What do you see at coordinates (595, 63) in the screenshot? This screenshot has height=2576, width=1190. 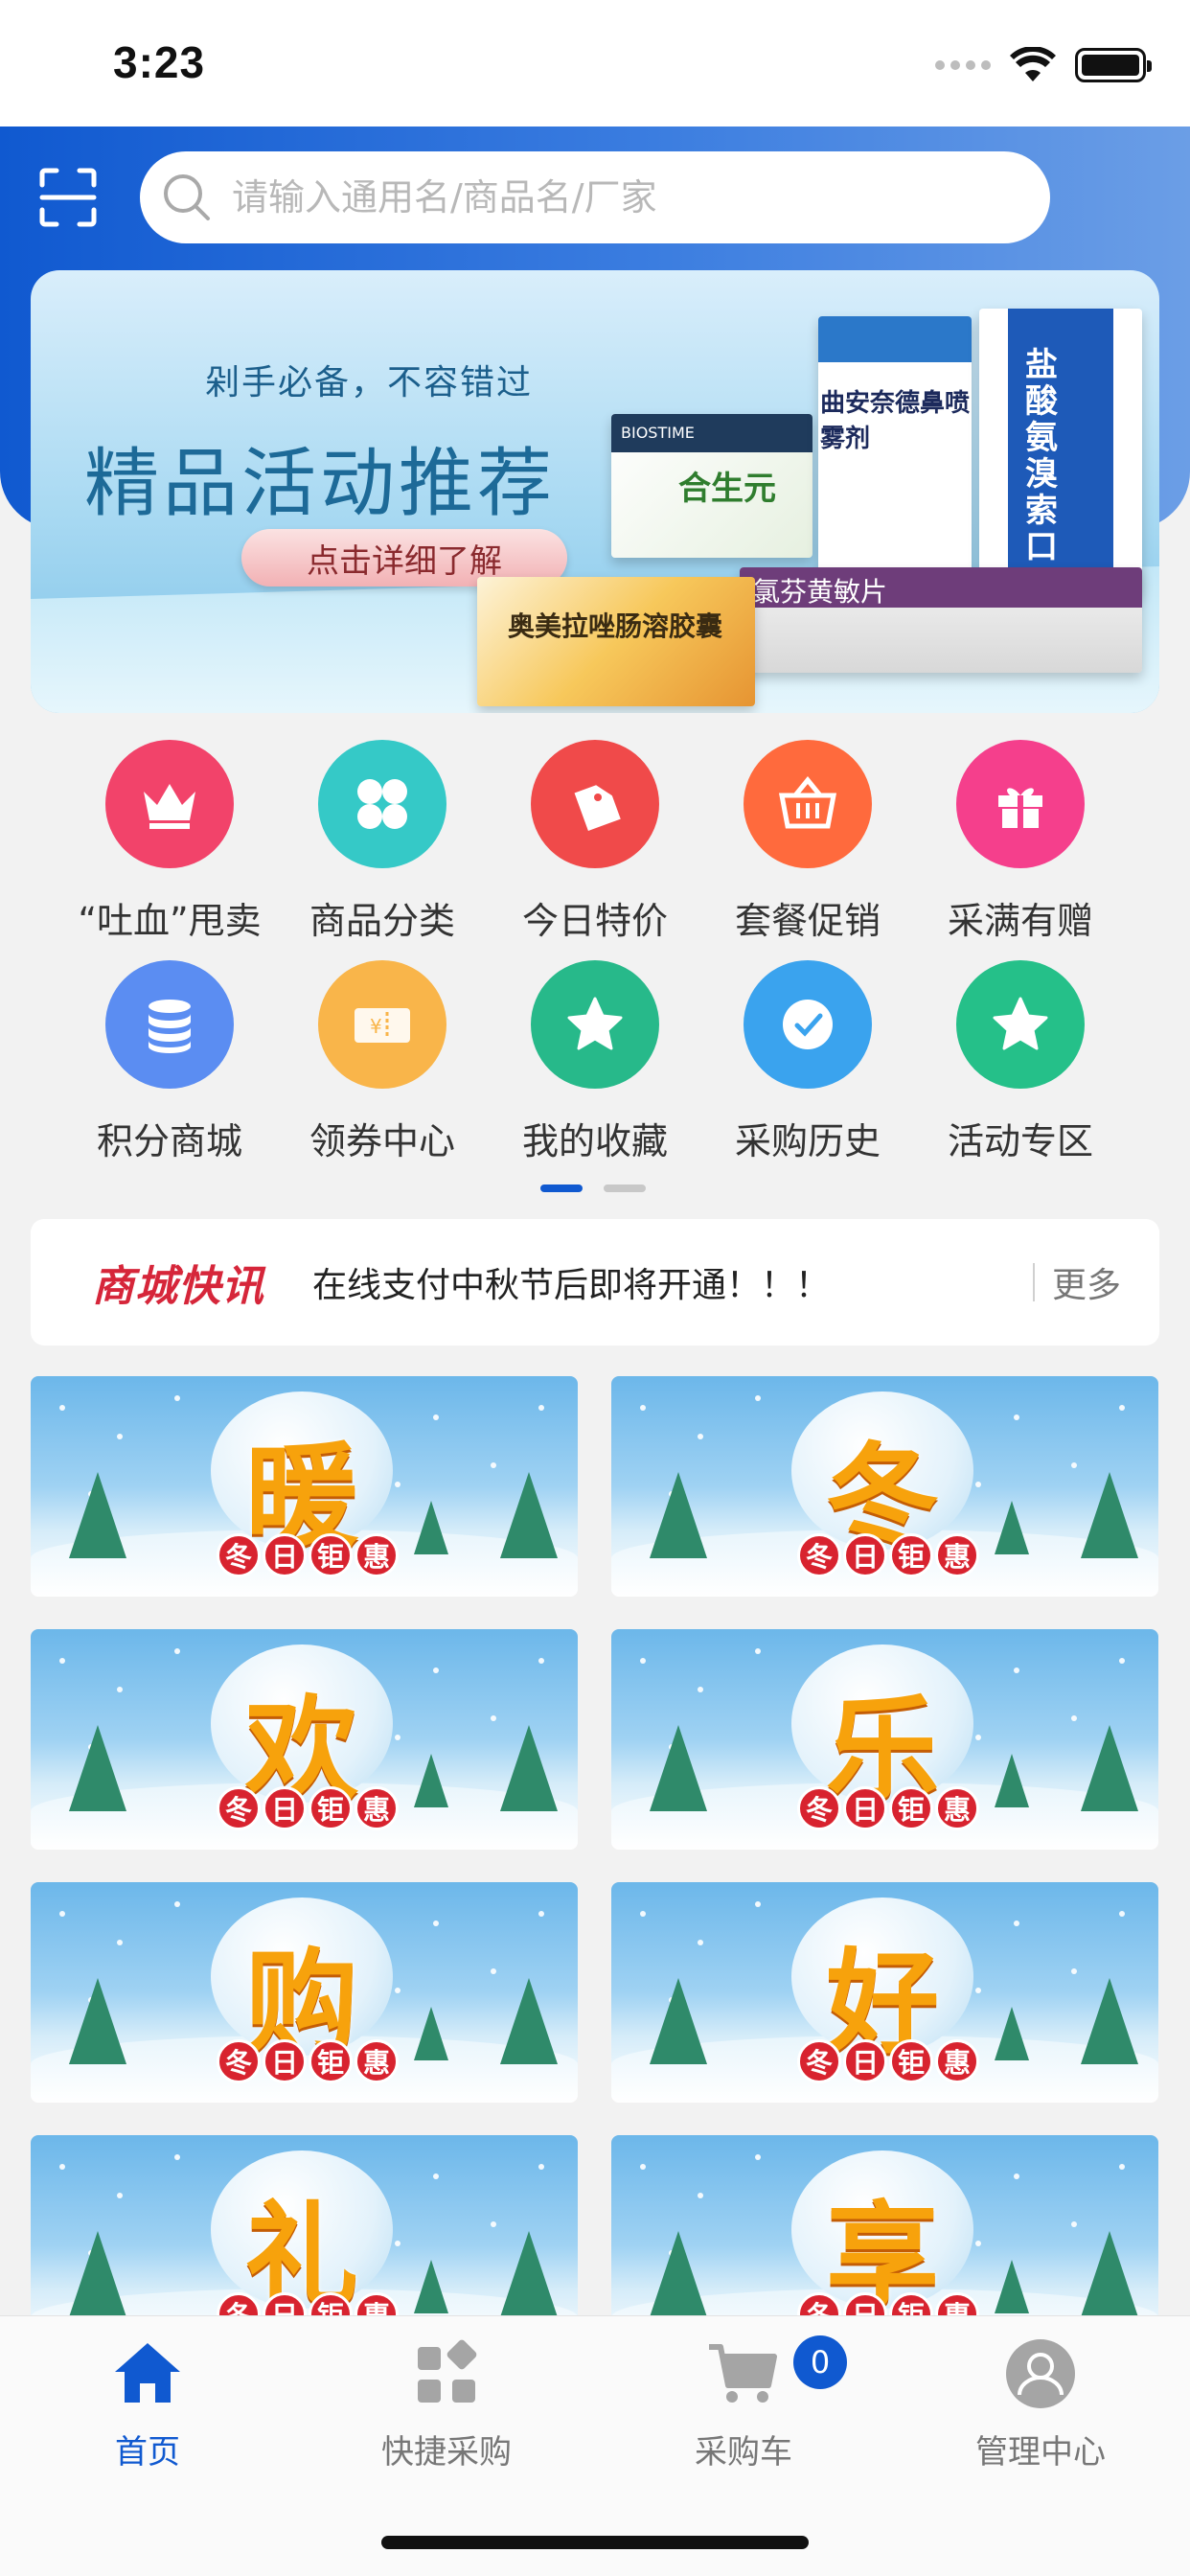 I see `status-bar: 3:23` at bounding box center [595, 63].